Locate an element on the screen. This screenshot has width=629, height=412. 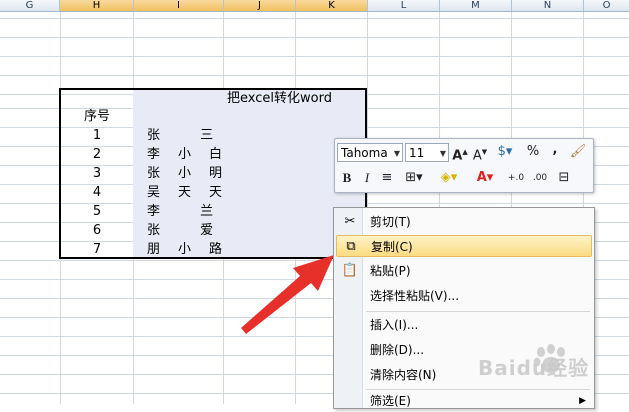
bold-icon: B is located at coordinates (347, 178).